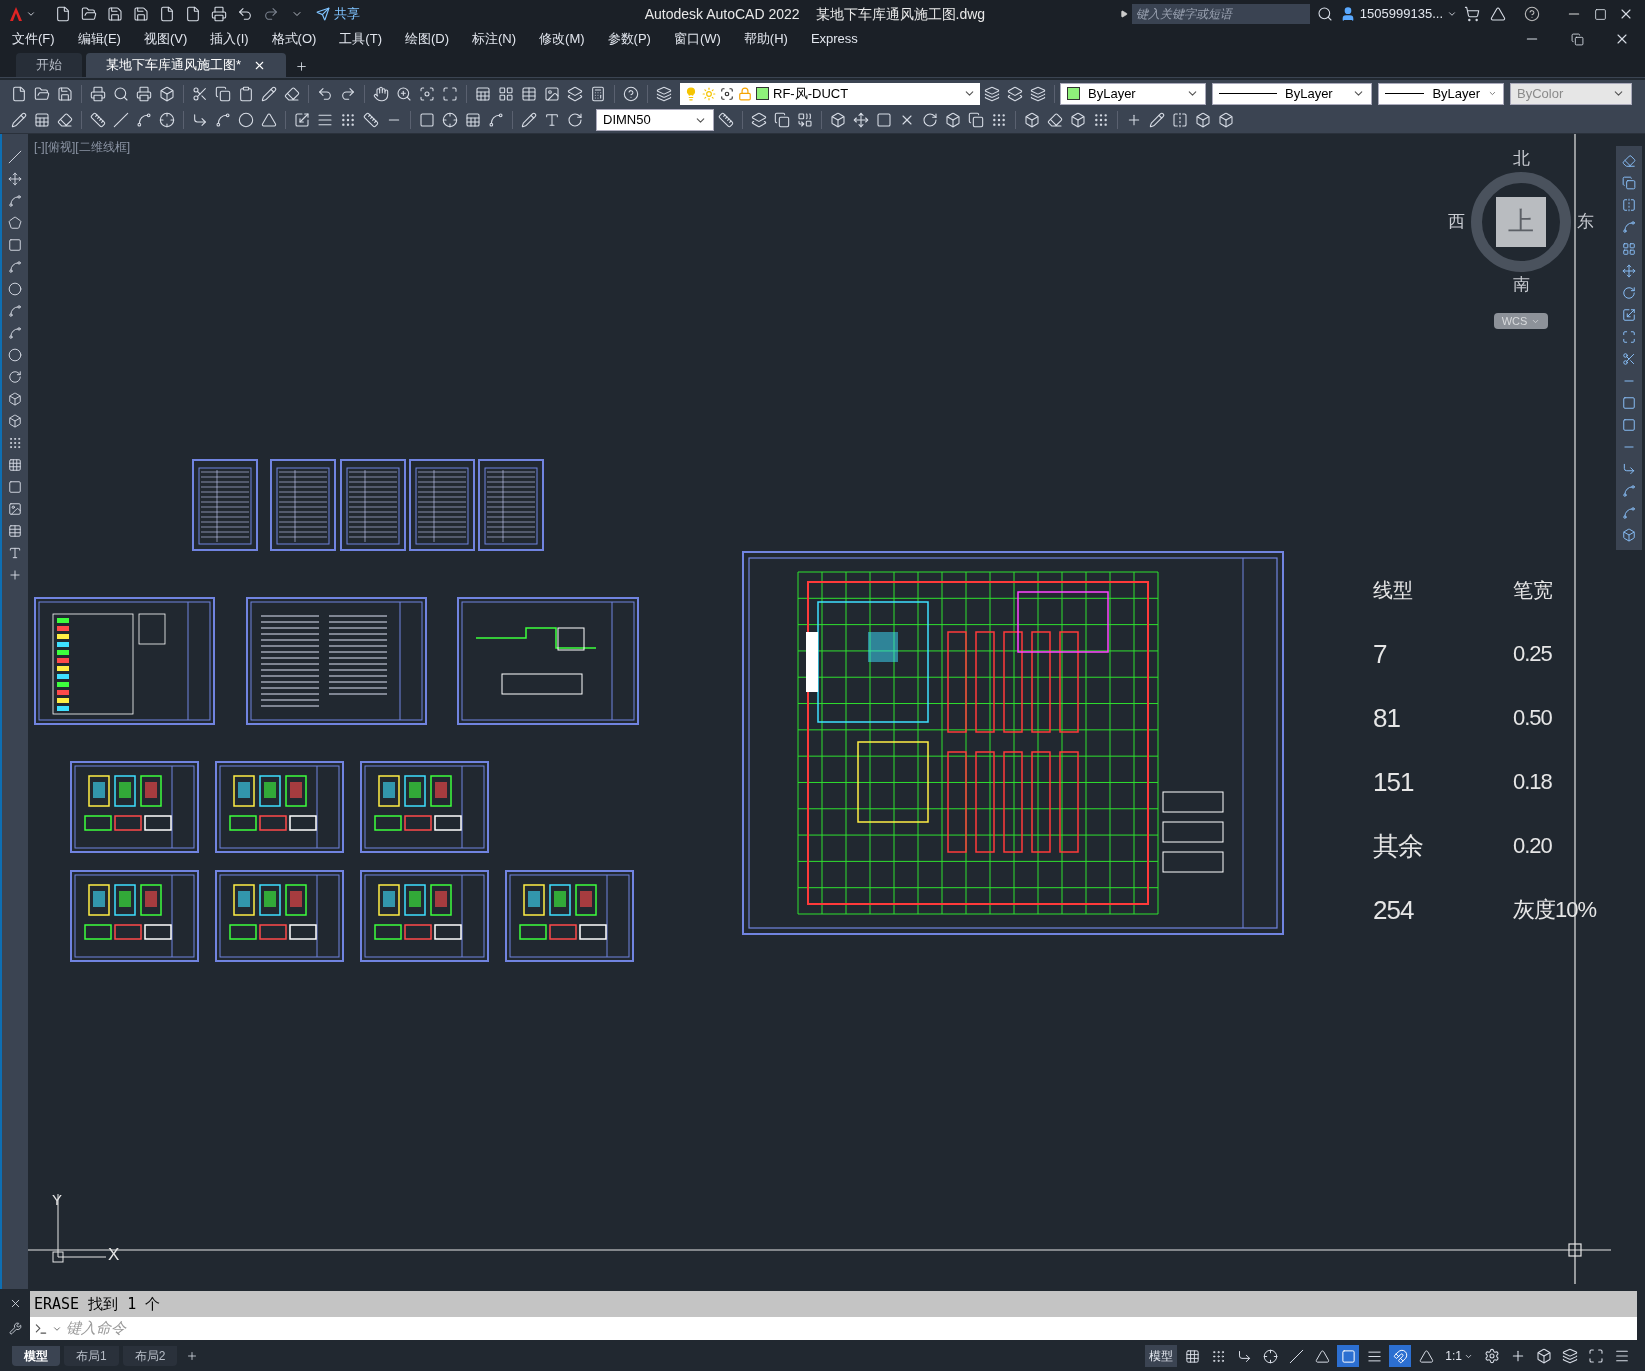 The width and height of the screenshot is (1645, 1371). What do you see at coordinates (1533, 718) in the screenshot?
I see `drawing-text: 0.50` at bounding box center [1533, 718].